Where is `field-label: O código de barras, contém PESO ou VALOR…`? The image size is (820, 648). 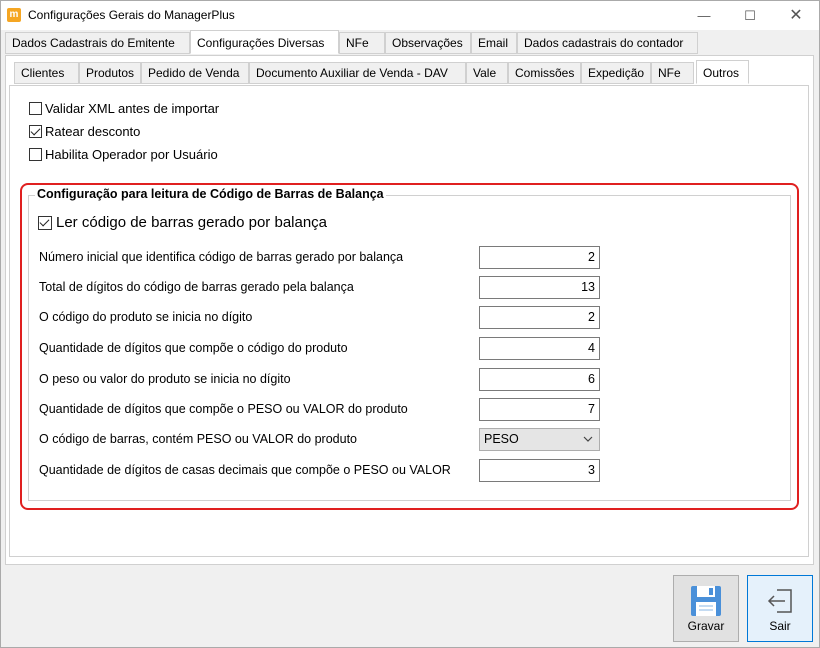 field-label: O código de barras, contém PESO ou VALOR… is located at coordinates (198, 439).